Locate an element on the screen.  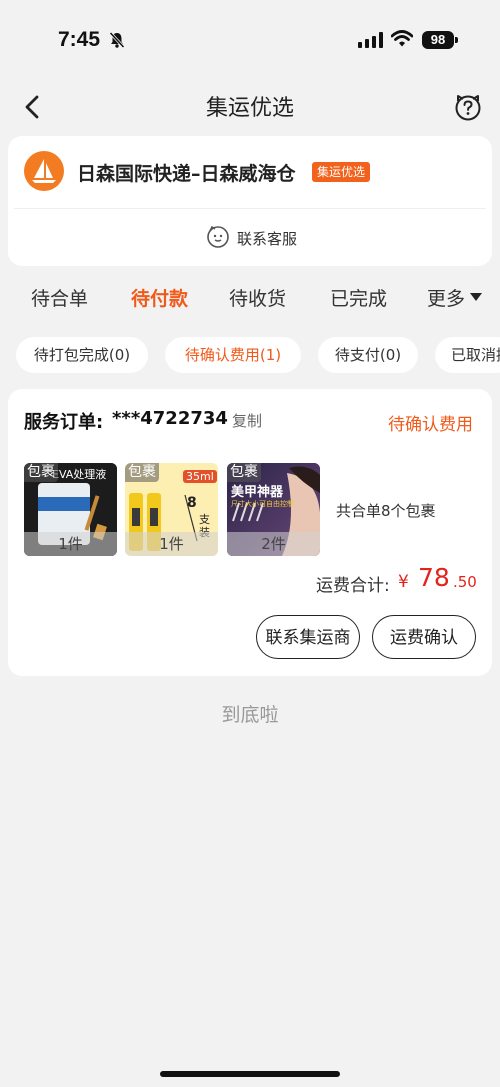
store-badge: 集运优选 is located at coordinates (341, 172).